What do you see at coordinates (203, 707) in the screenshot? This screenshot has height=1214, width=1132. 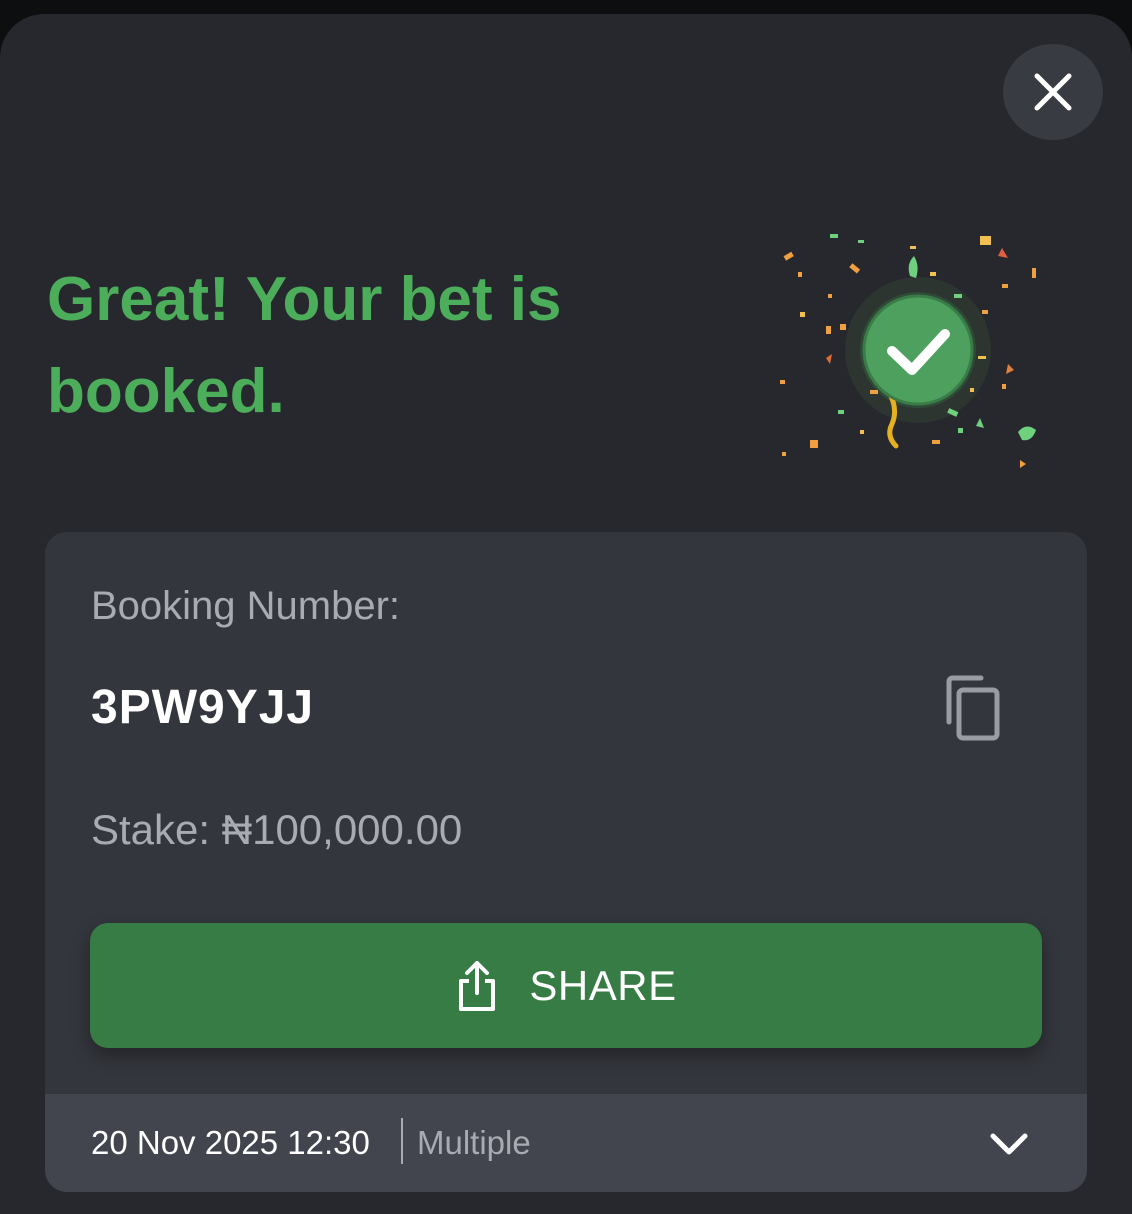 I see `booking-code: 3PW9YJJ` at bounding box center [203, 707].